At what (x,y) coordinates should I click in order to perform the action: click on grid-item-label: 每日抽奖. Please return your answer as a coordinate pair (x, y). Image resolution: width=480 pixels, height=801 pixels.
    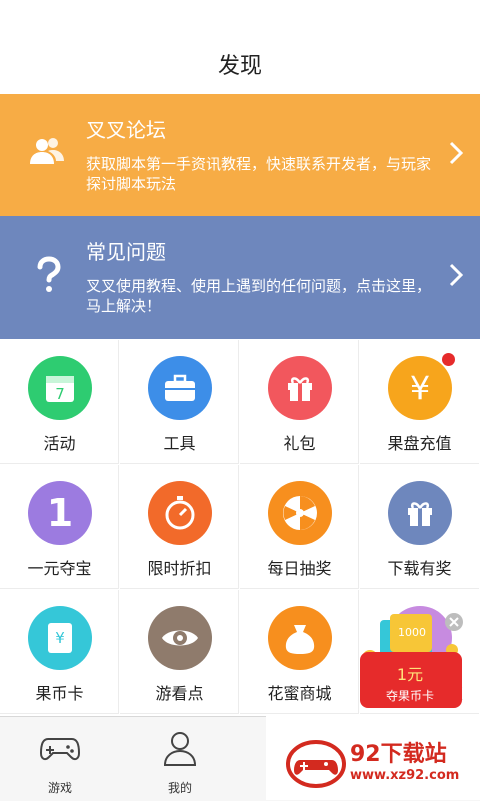
    Looking at the image, I should click on (299, 568).